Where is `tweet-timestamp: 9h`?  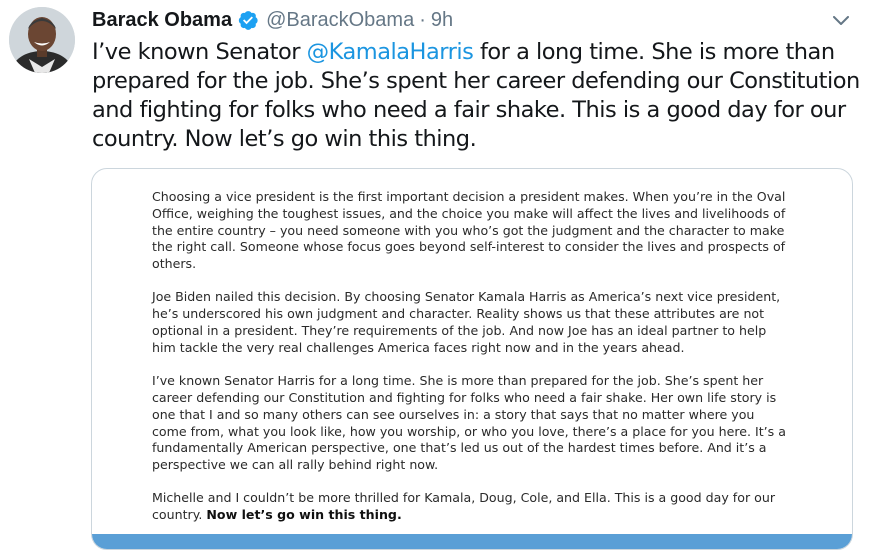
tweet-timestamp: 9h is located at coordinates (442, 20).